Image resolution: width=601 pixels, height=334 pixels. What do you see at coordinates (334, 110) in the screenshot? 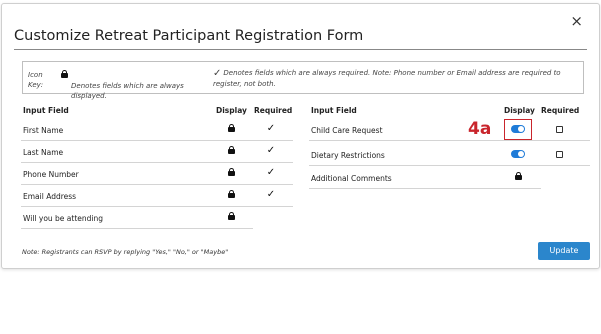
I see `right-header-field: Input Field` at bounding box center [334, 110].